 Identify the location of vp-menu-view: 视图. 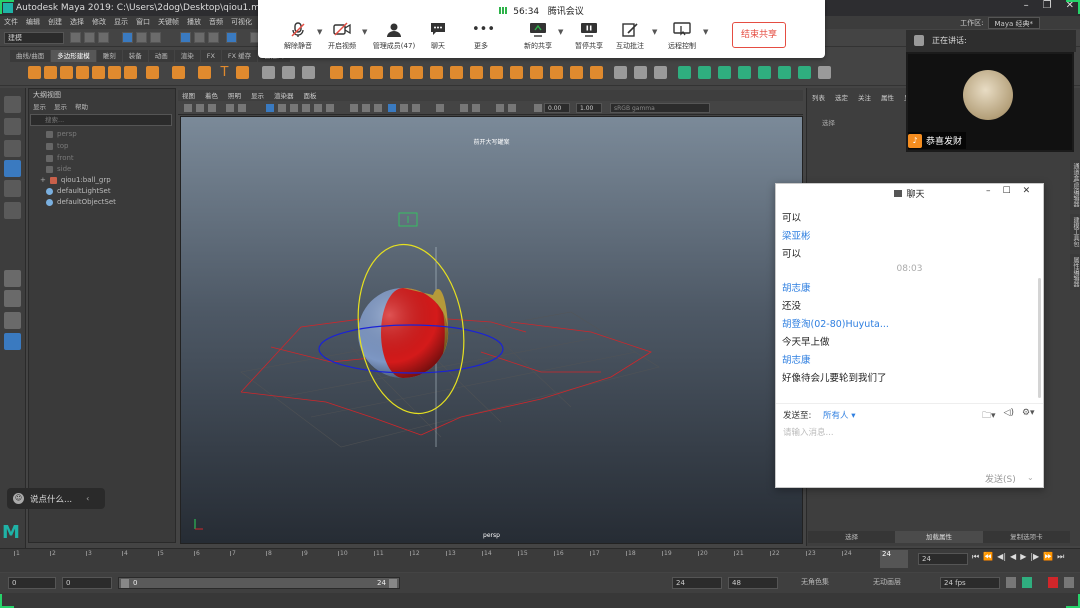
(188, 95).